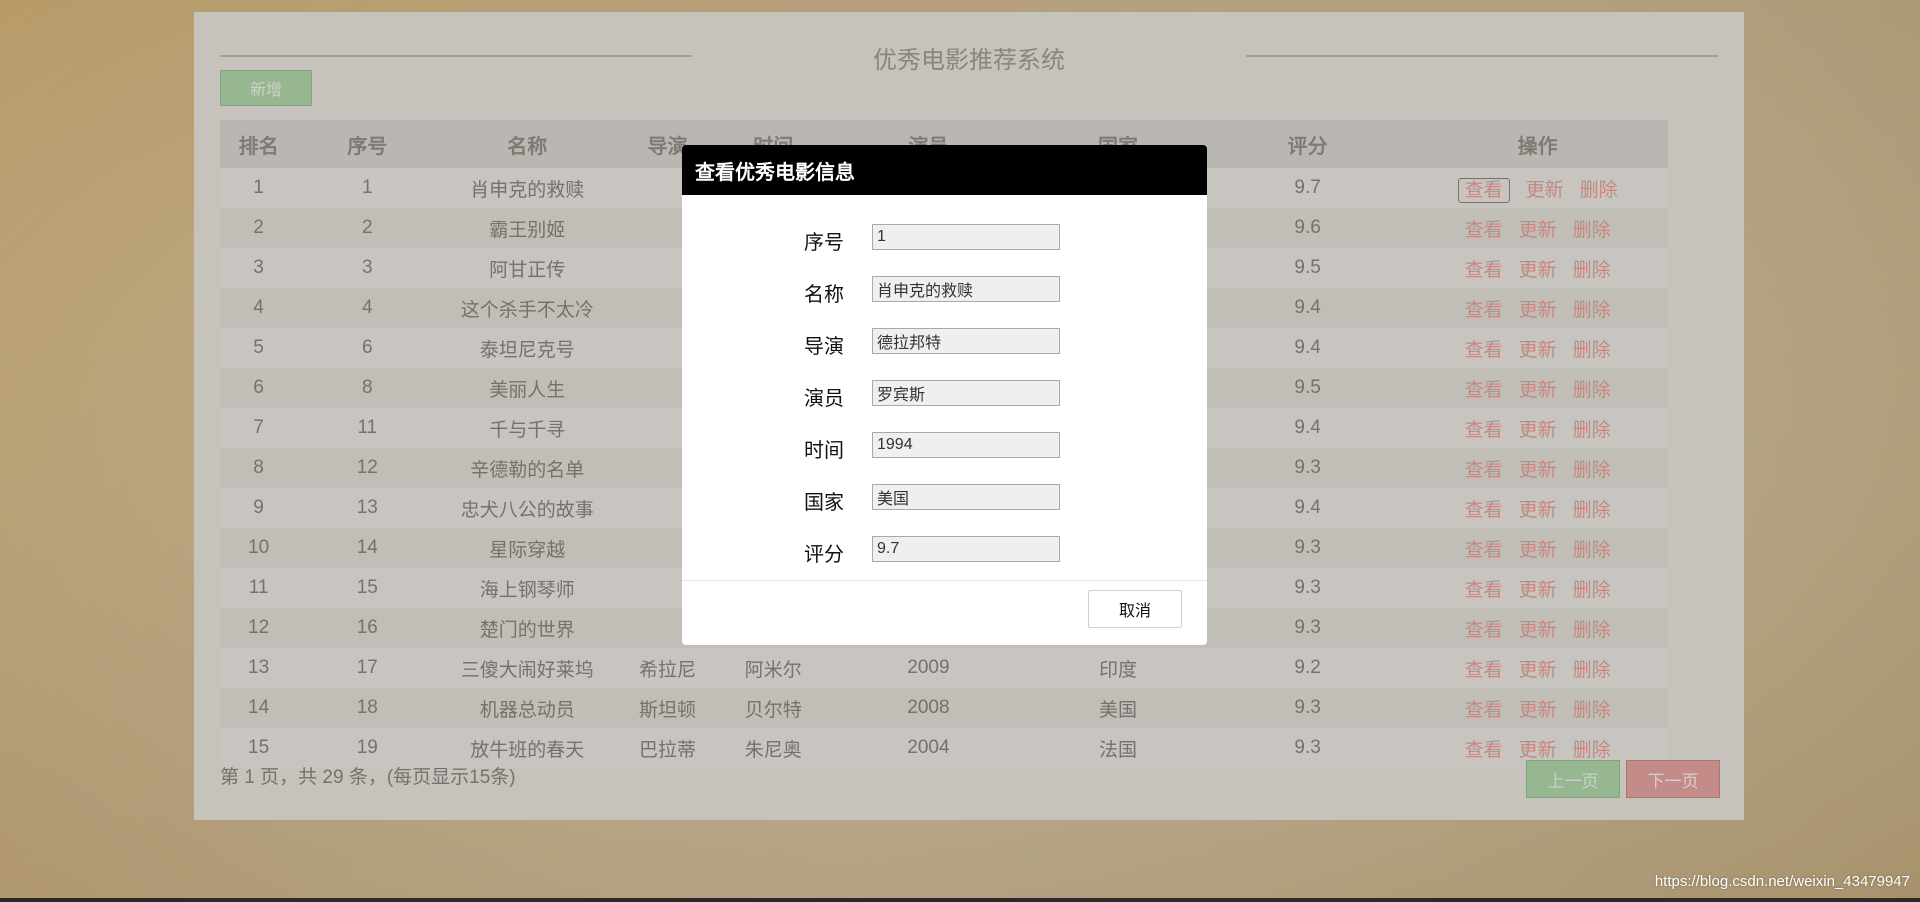 The image size is (1920, 902). I want to click on field-label: 时间, so click(824, 451).